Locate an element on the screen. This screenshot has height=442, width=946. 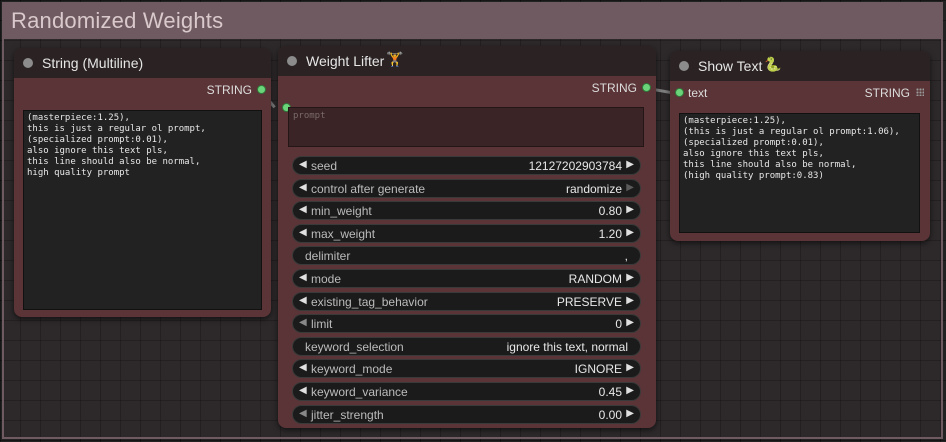
widget-label: limit is located at coordinates (322, 324).